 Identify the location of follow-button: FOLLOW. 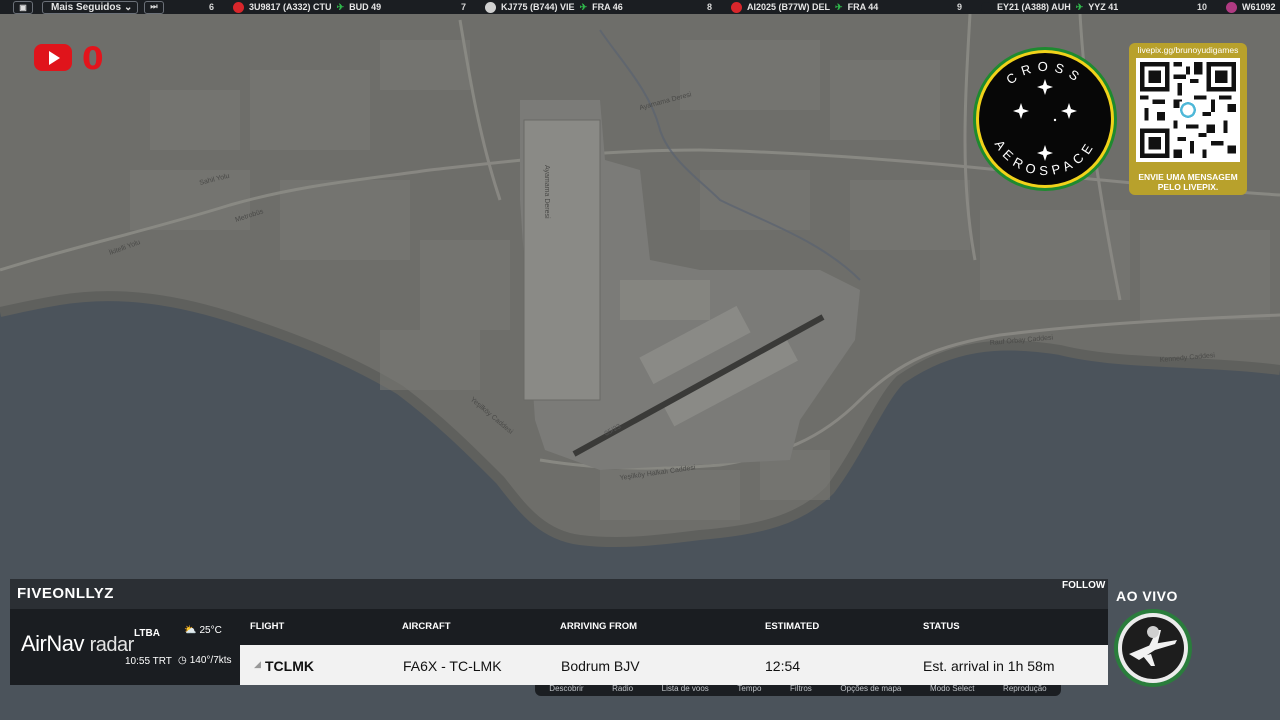
(1083, 585).